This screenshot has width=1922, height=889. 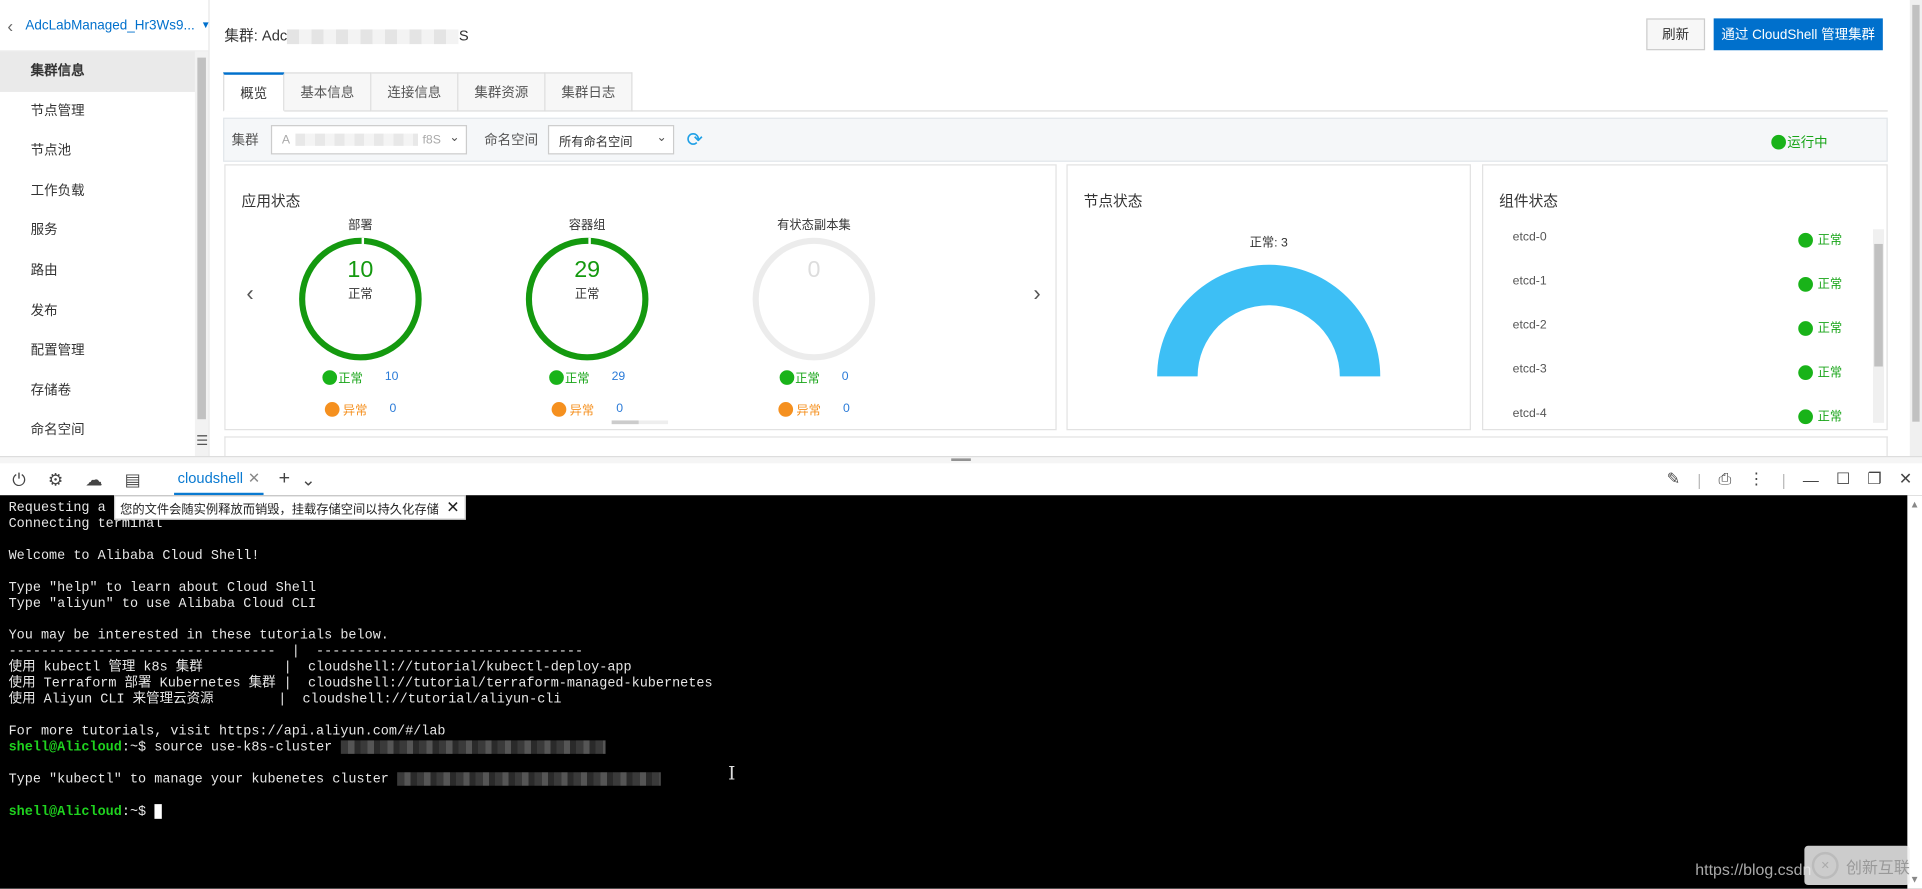 I want to click on sidebar-item-namespaces: 命名空间, so click(x=104, y=431).